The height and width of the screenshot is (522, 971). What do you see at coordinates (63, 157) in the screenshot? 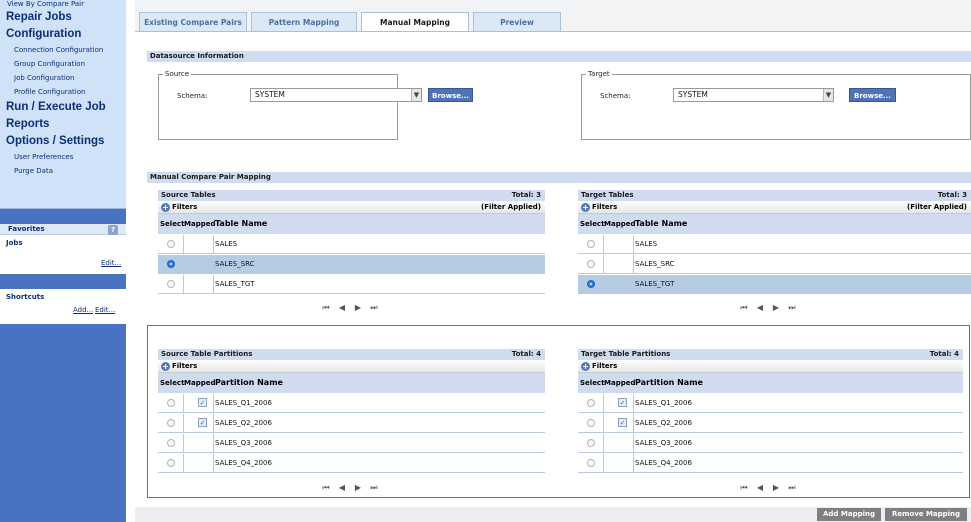
I see `sidebar-item-user-preferences: User Preferences` at bounding box center [63, 157].